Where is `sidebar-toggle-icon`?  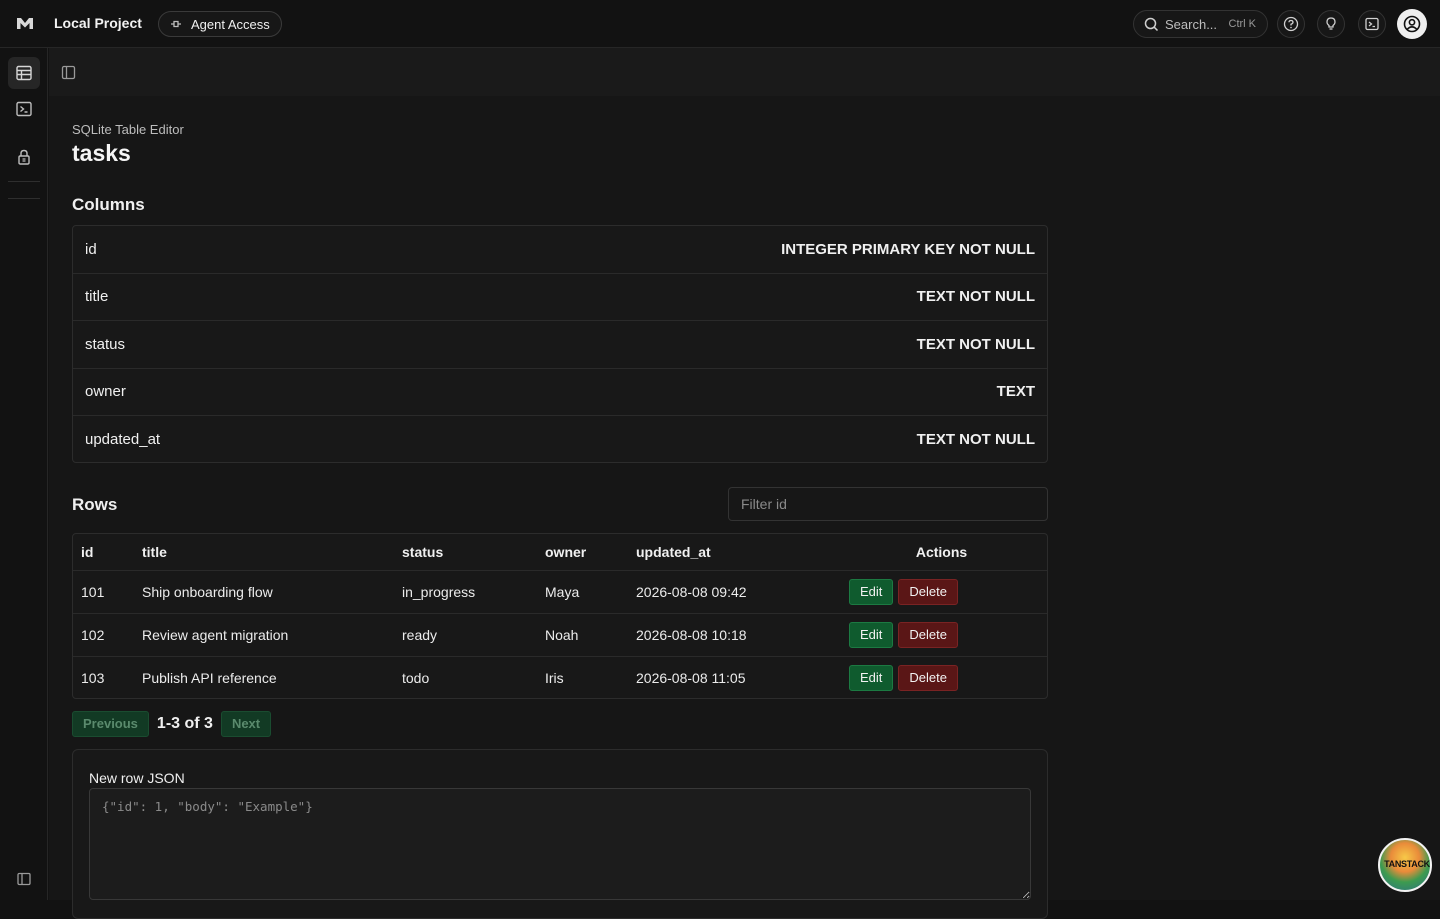 sidebar-toggle-icon is located at coordinates (24, 879).